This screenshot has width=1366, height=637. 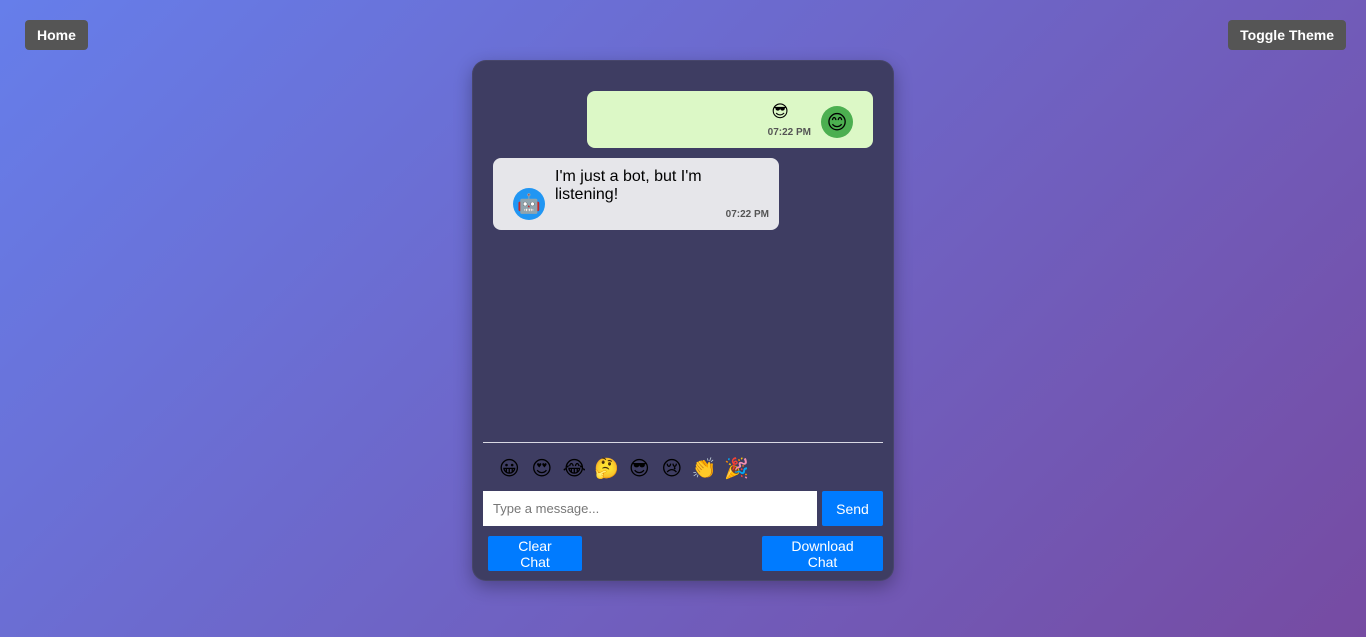 I want to click on user-message: 😎 07:22 PM 😊, so click(x=730, y=119).